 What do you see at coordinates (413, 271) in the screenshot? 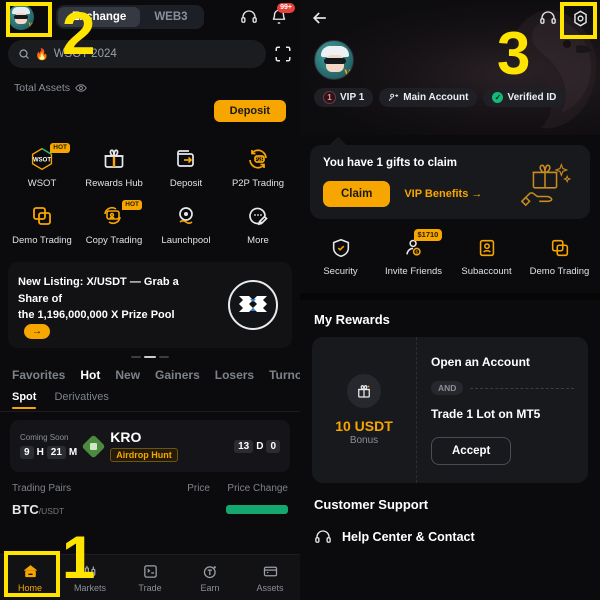
I see `profile-action-label: Invite Friends` at bounding box center [413, 271].